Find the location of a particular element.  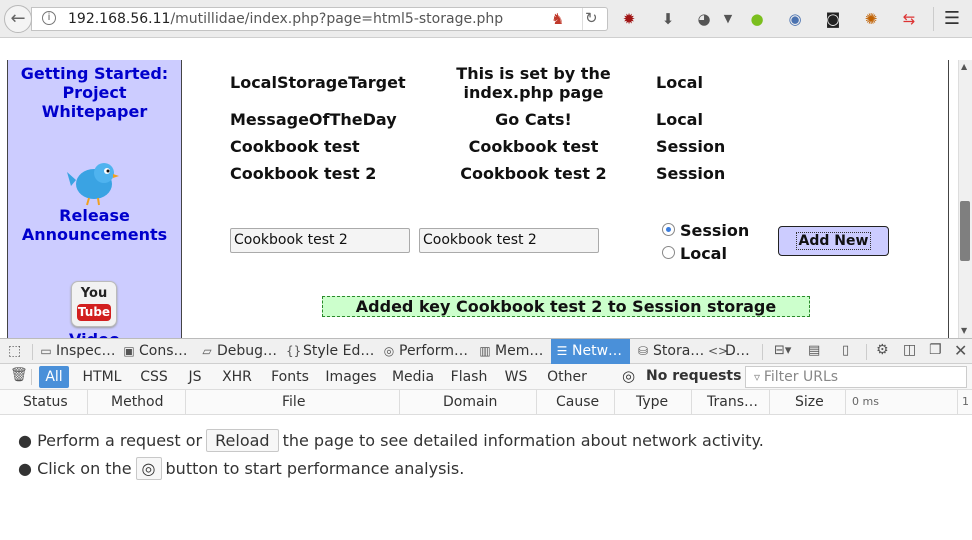

col-status: Status is located at coordinates (45, 402).